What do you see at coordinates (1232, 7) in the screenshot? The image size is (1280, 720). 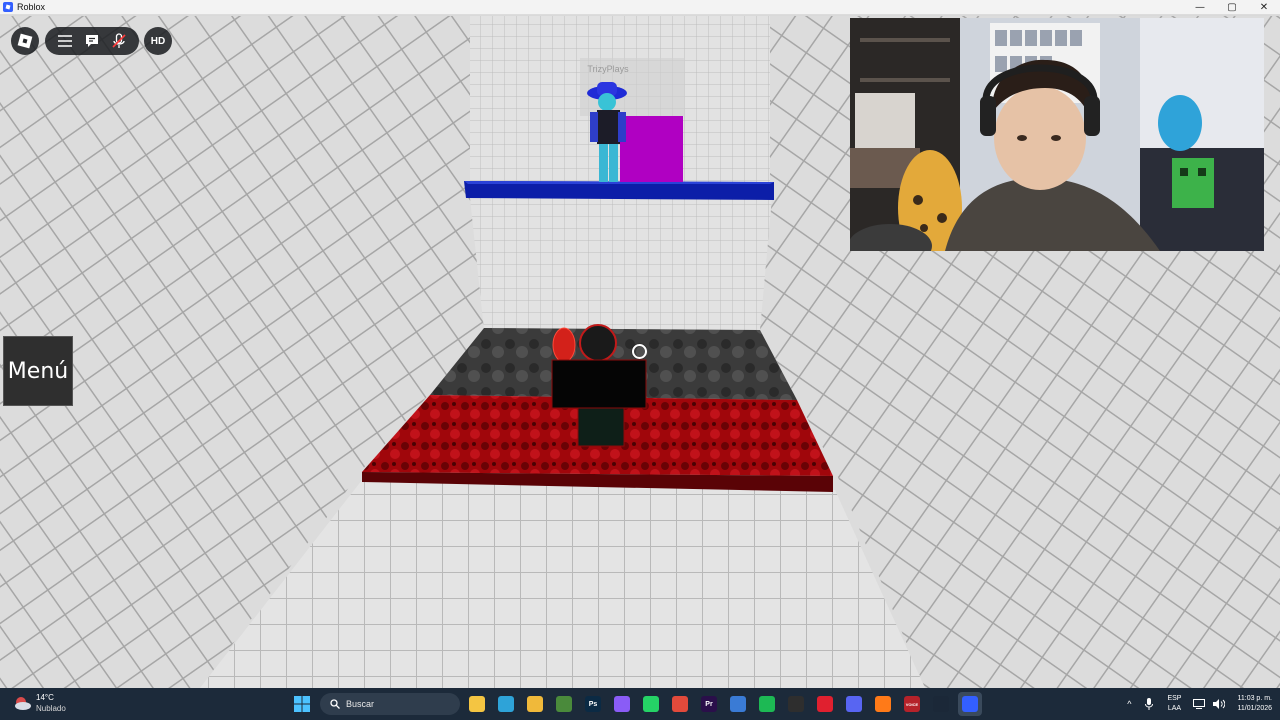 I see `maximize-button: ▢` at bounding box center [1232, 7].